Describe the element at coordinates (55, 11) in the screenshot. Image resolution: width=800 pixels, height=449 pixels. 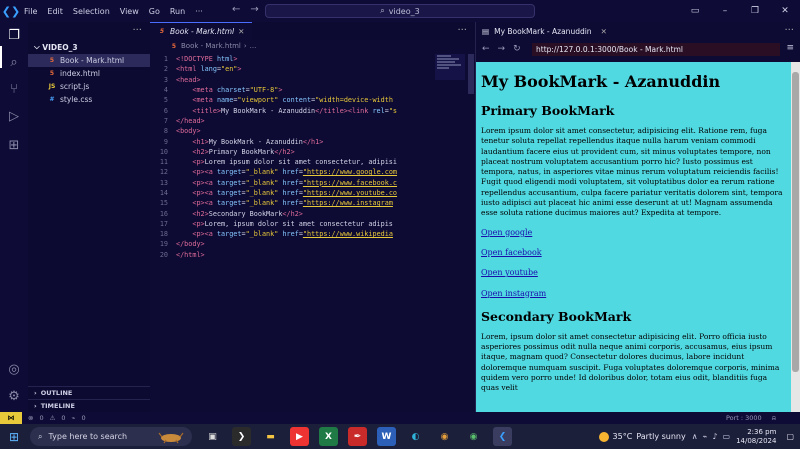
I see `menu-edit: Edit` at that location.